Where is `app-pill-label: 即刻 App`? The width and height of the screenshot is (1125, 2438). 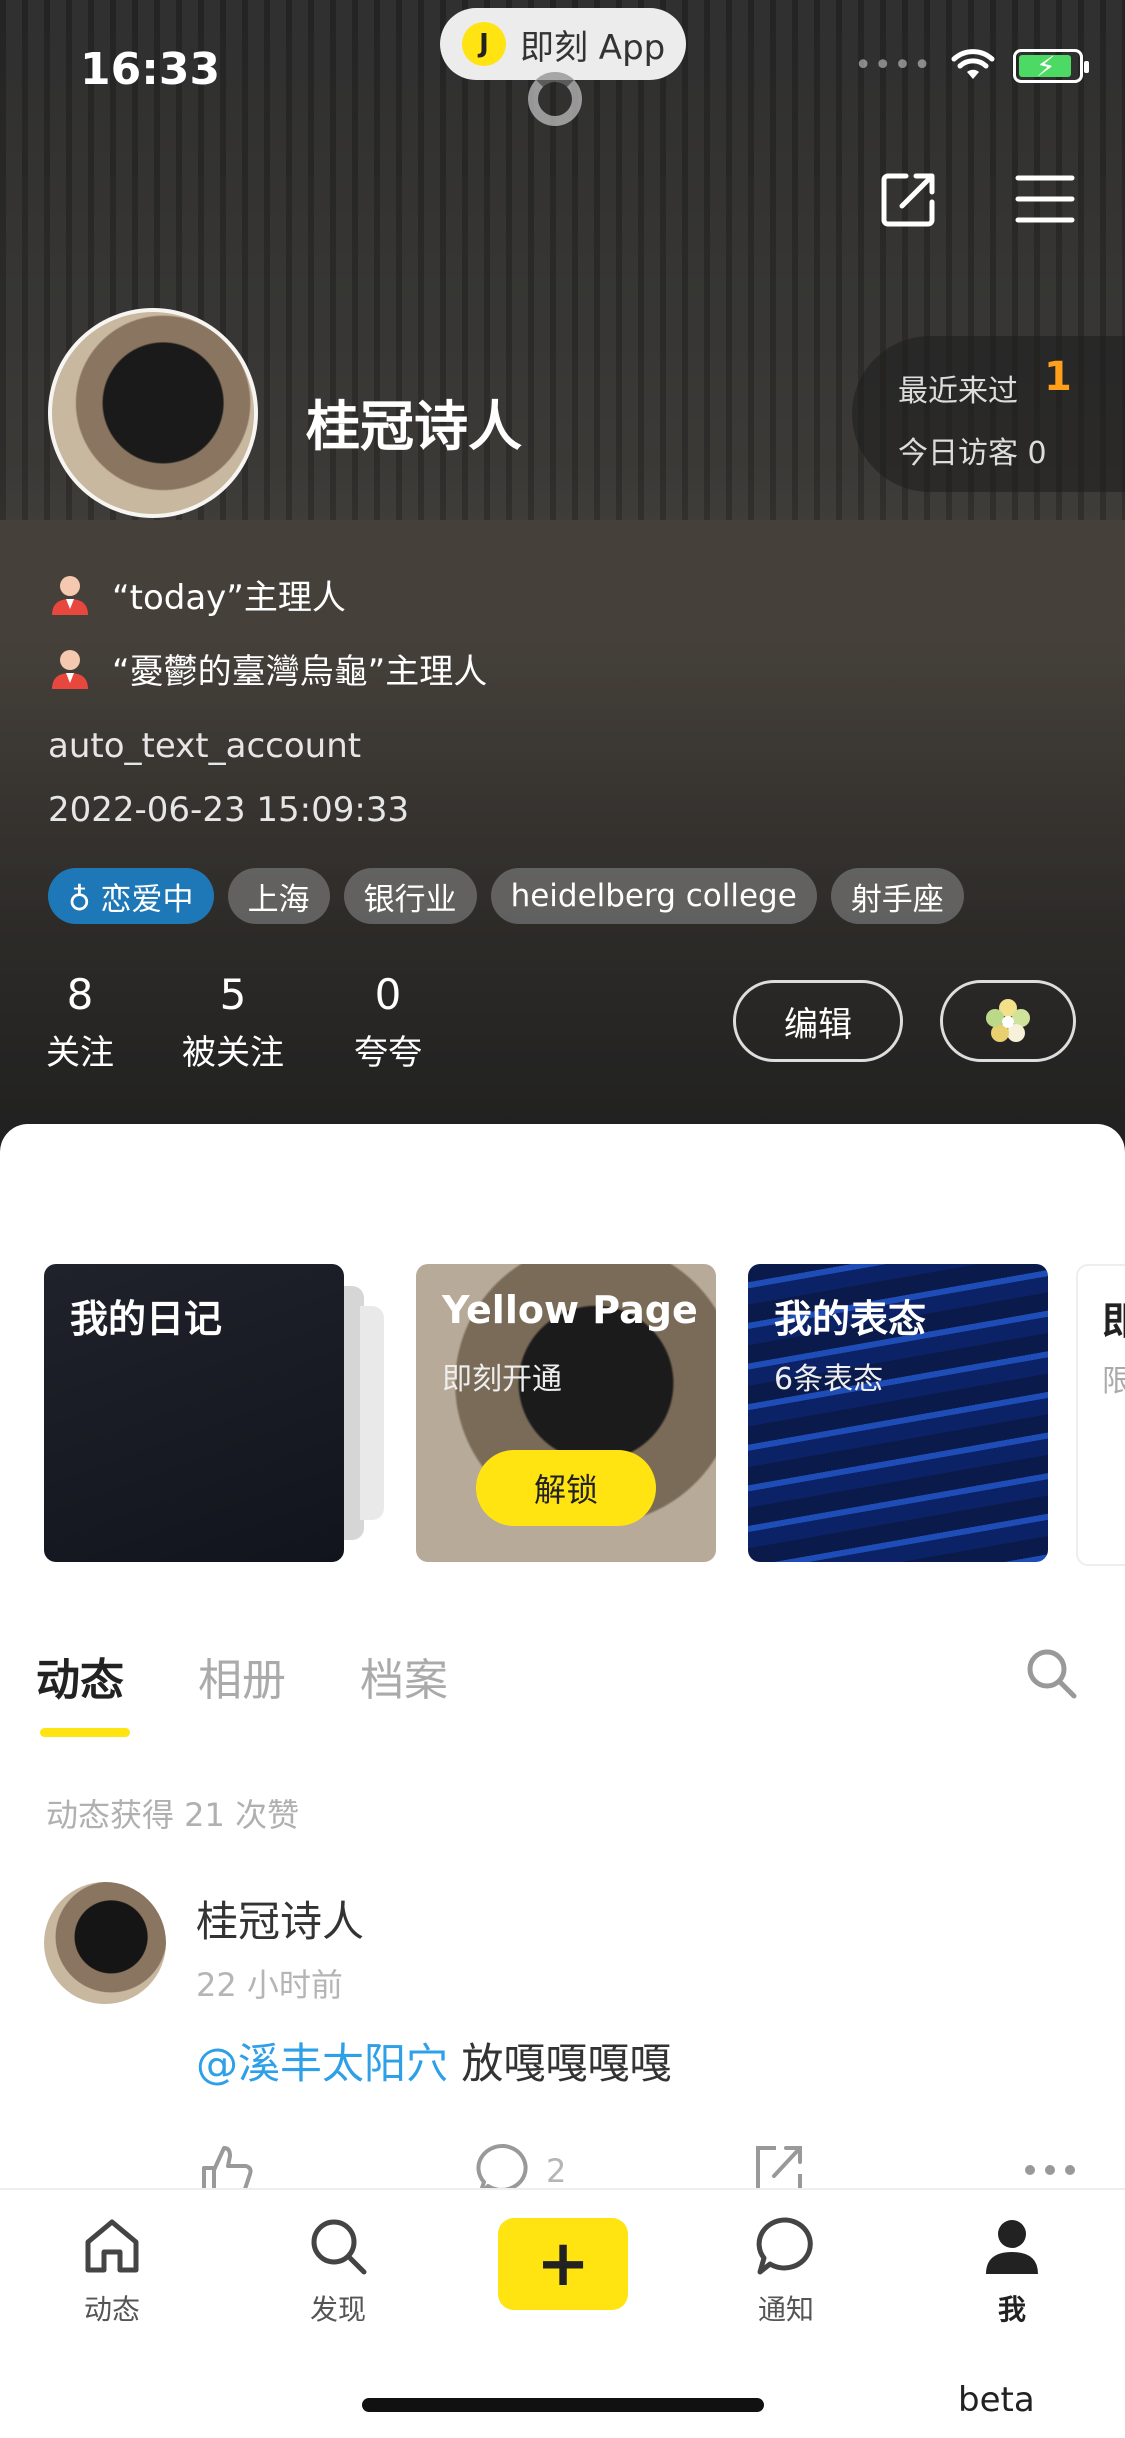
app-pill-label: 即刻 App is located at coordinates (593, 47).